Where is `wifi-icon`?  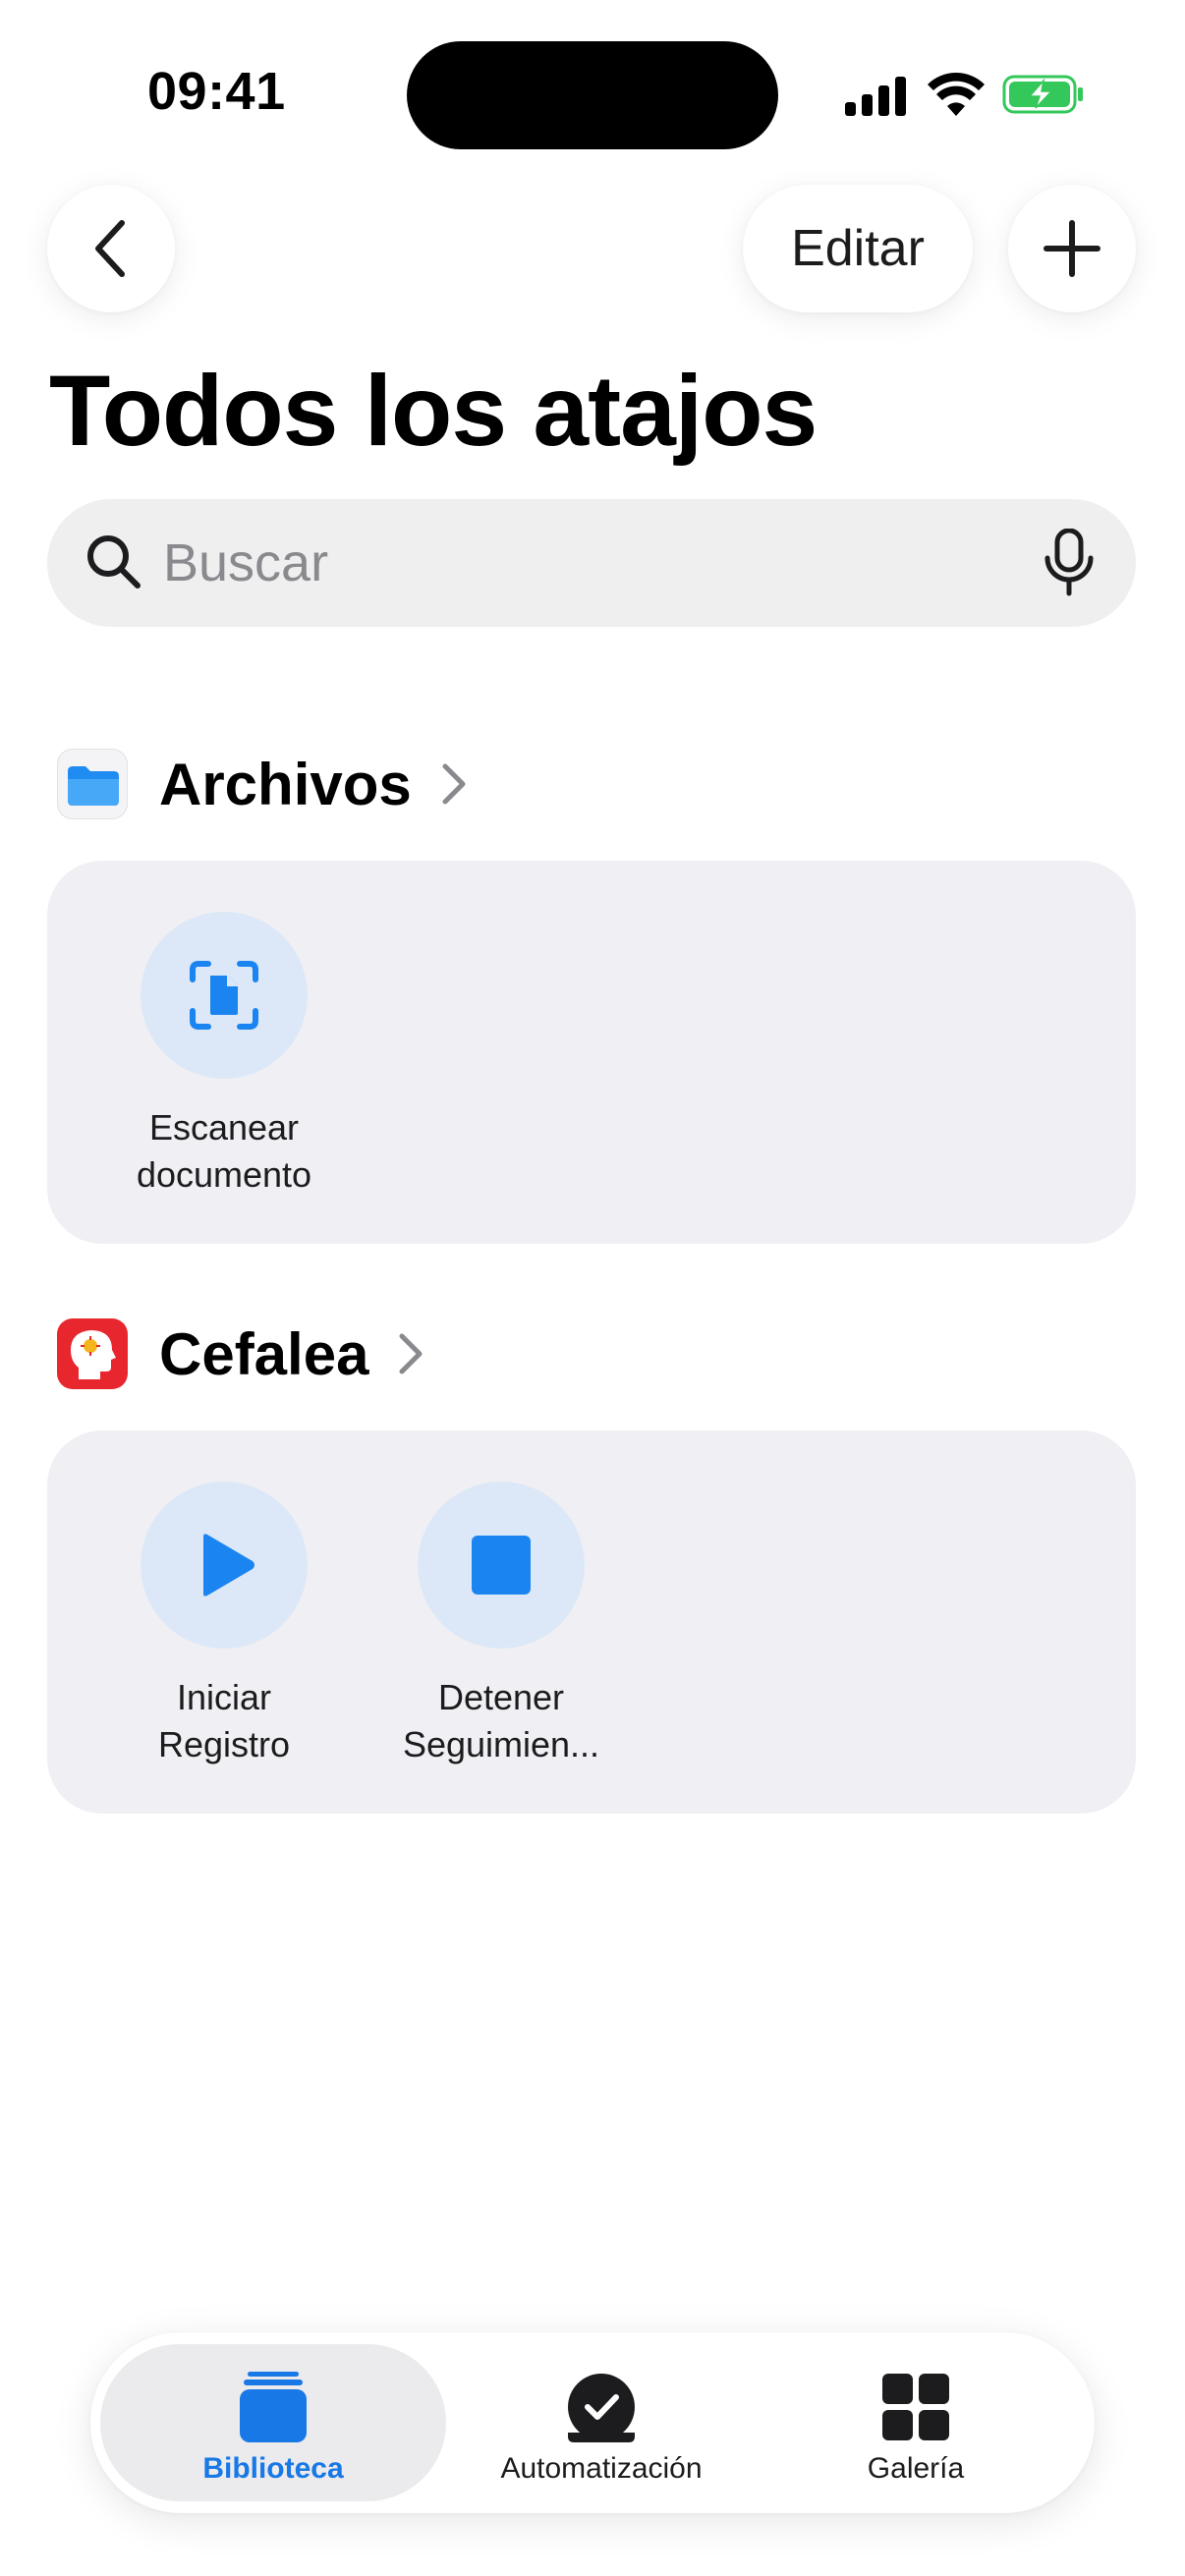
wifi-icon is located at coordinates (957, 94).